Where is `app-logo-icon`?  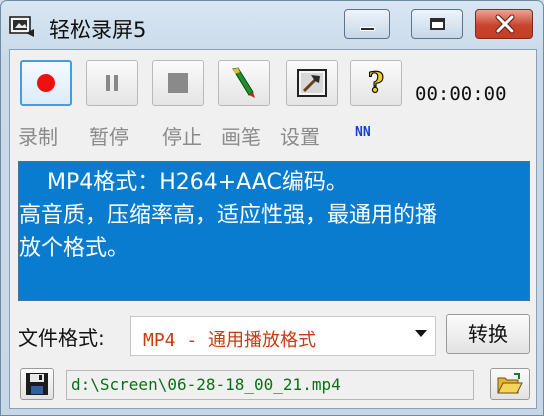 app-logo-icon is located at coordinates (23, 27).